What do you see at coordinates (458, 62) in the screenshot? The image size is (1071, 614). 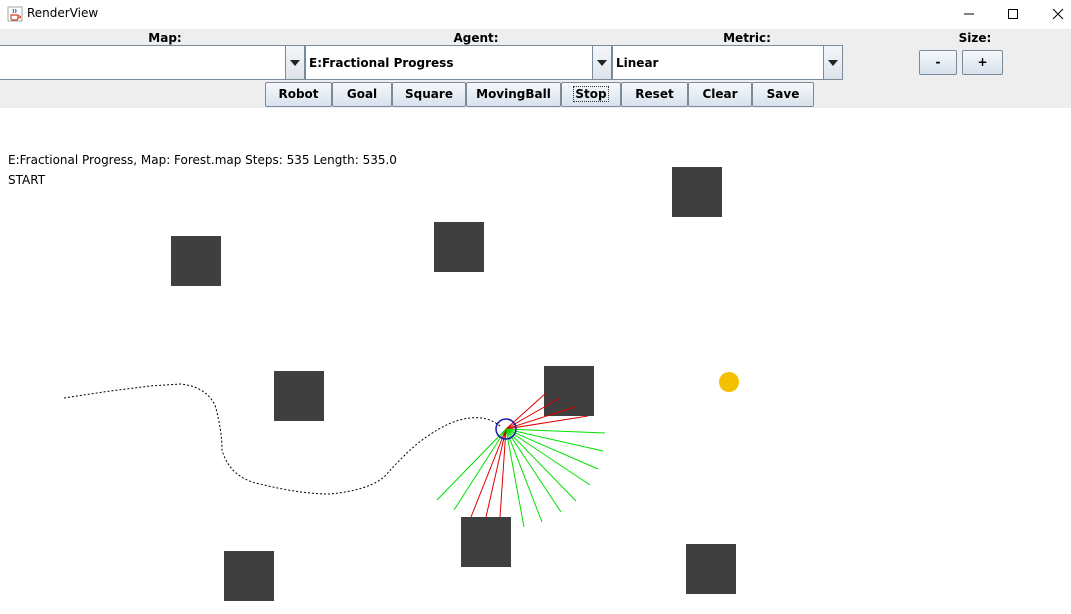 I see `agent-select: E:Fractional Progress` at bounding box center [458, 62].